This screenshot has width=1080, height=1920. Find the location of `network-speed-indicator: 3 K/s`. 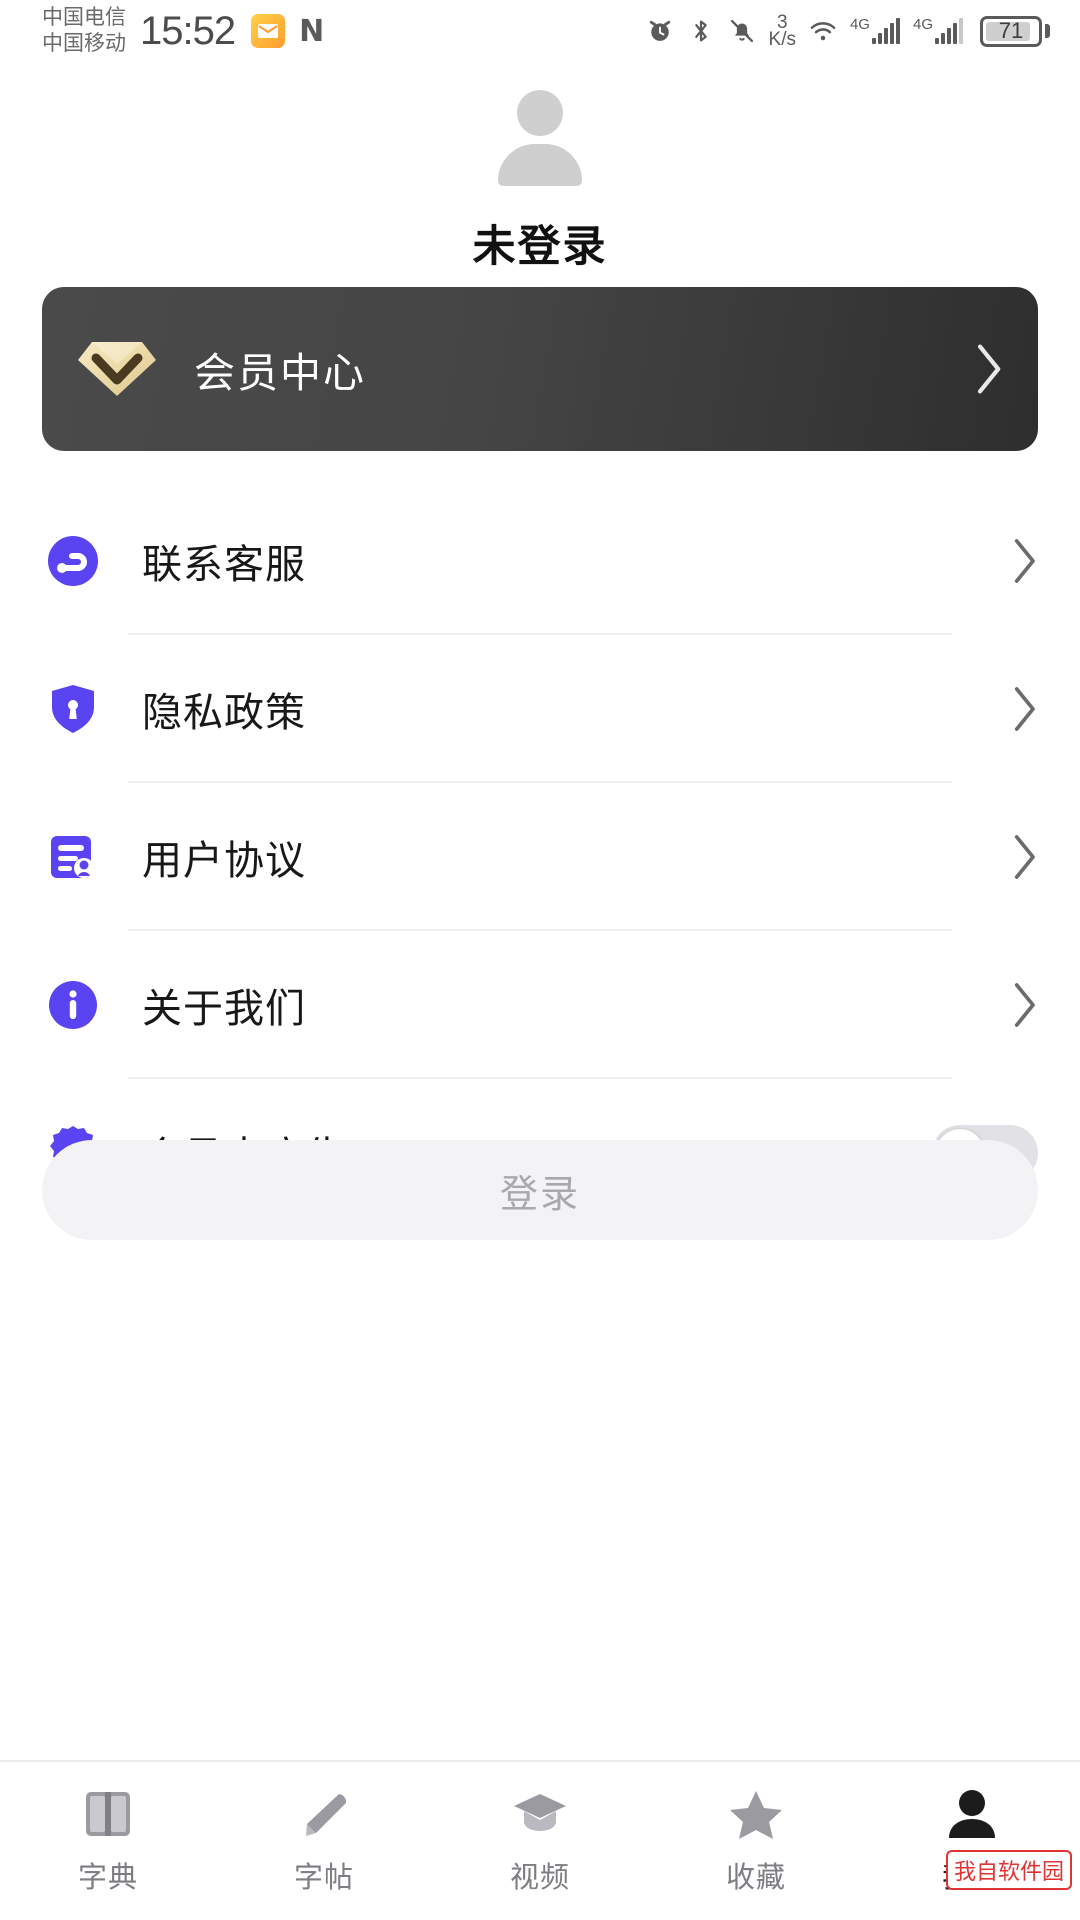

network-speed-indicator: 3 K/s is located at coordinates (782, 31).